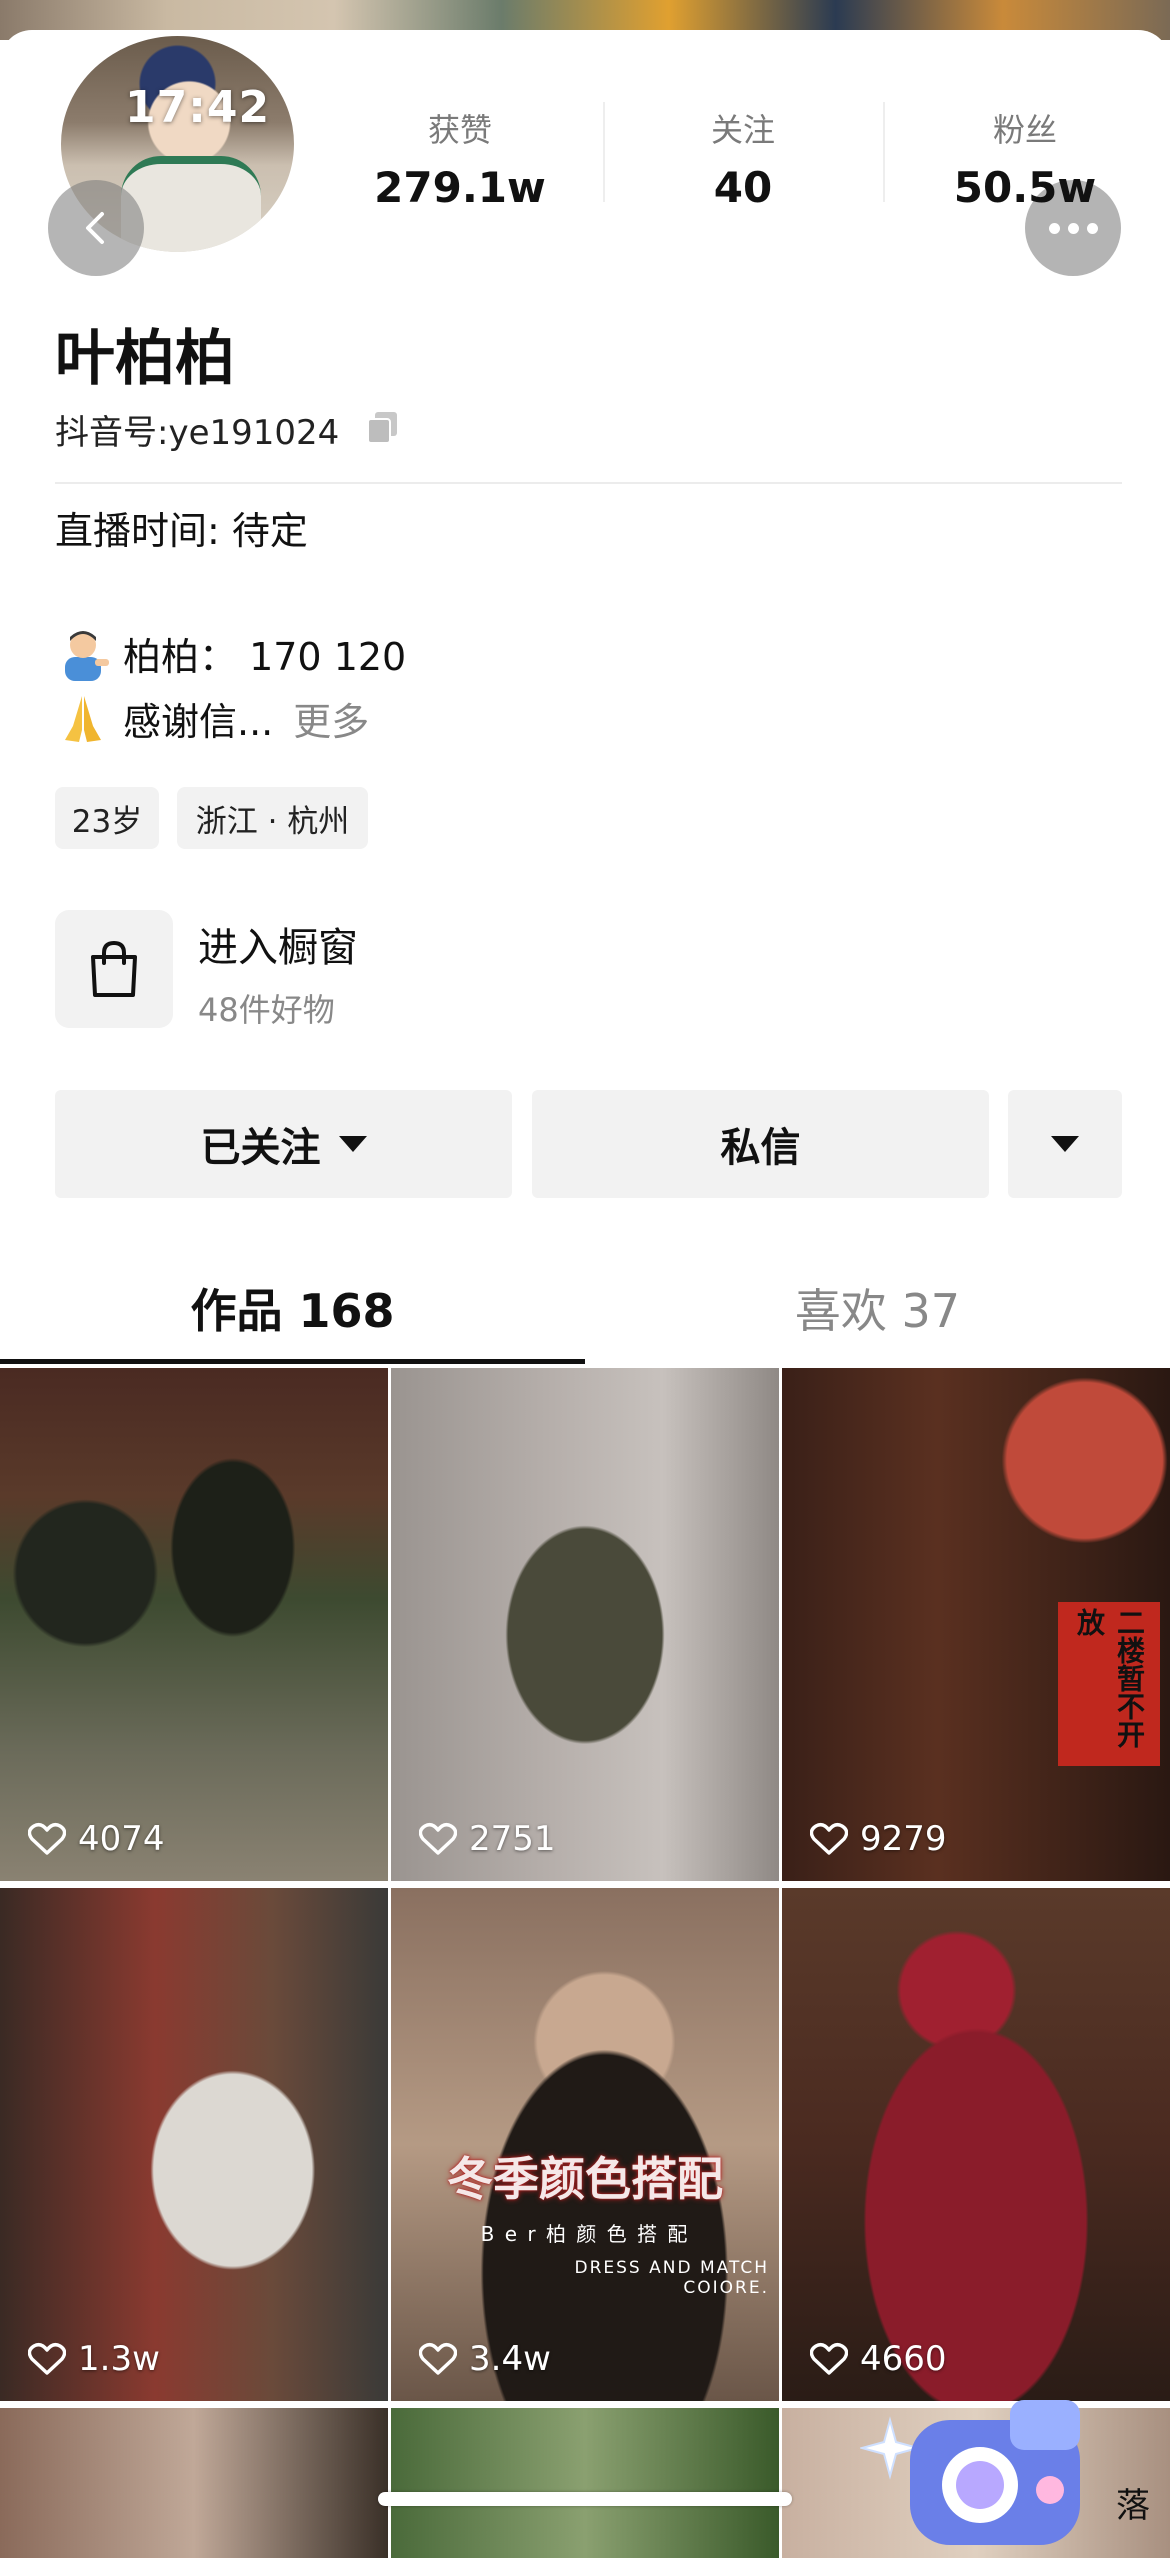  I want to click on person-tipping-hand-icon, so click(87, 656).